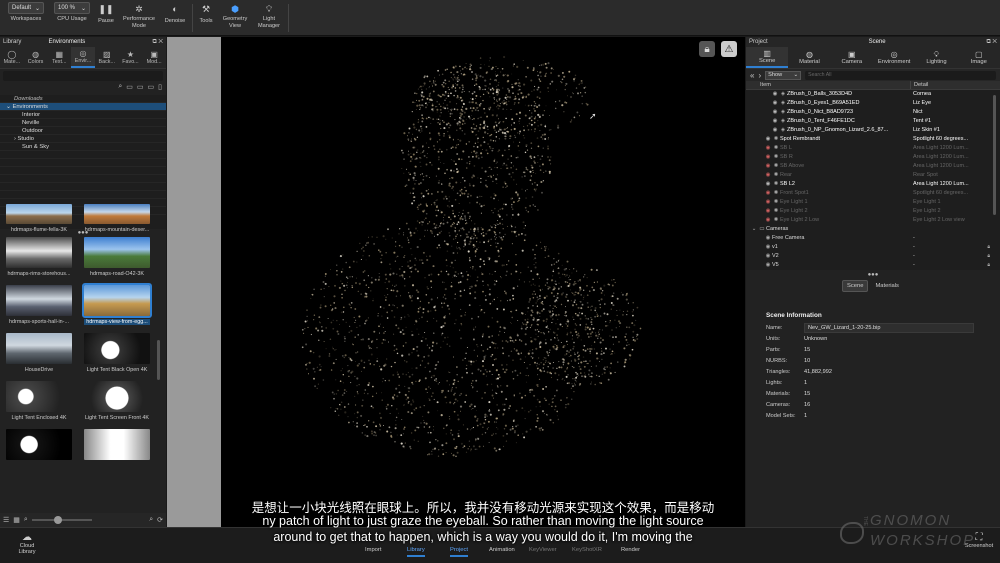 The image size is (1000, 563). What do you see at coordinates (175, 13) in the screenshot?
I see `denoise-button: ◐ Denoise` at bounding box center [175, 13].